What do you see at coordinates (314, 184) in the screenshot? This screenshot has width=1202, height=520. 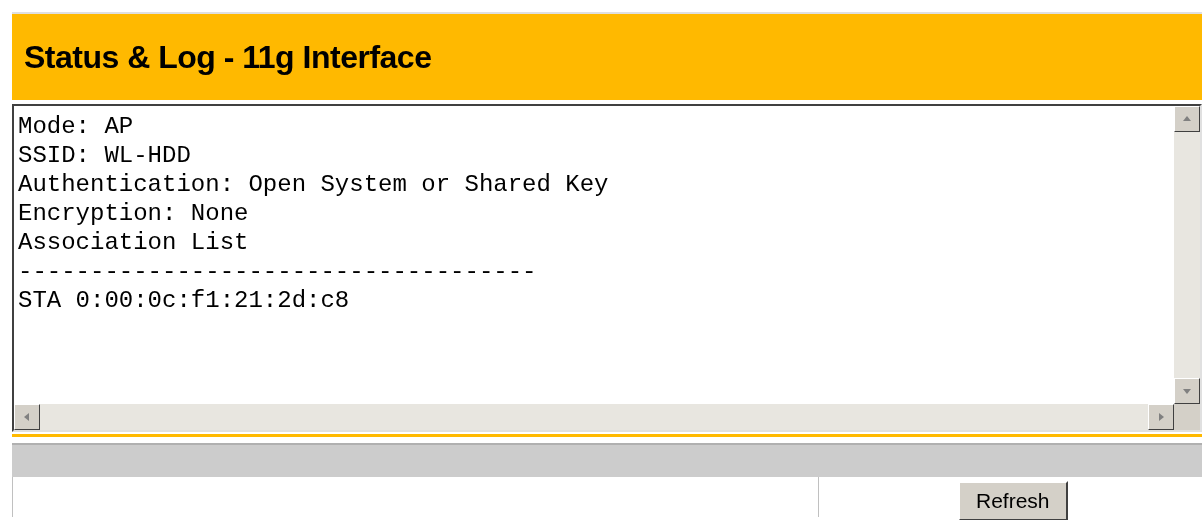 I see `log-line: Authentication: Open System or Shared Key` at bounding box center [314, 184].